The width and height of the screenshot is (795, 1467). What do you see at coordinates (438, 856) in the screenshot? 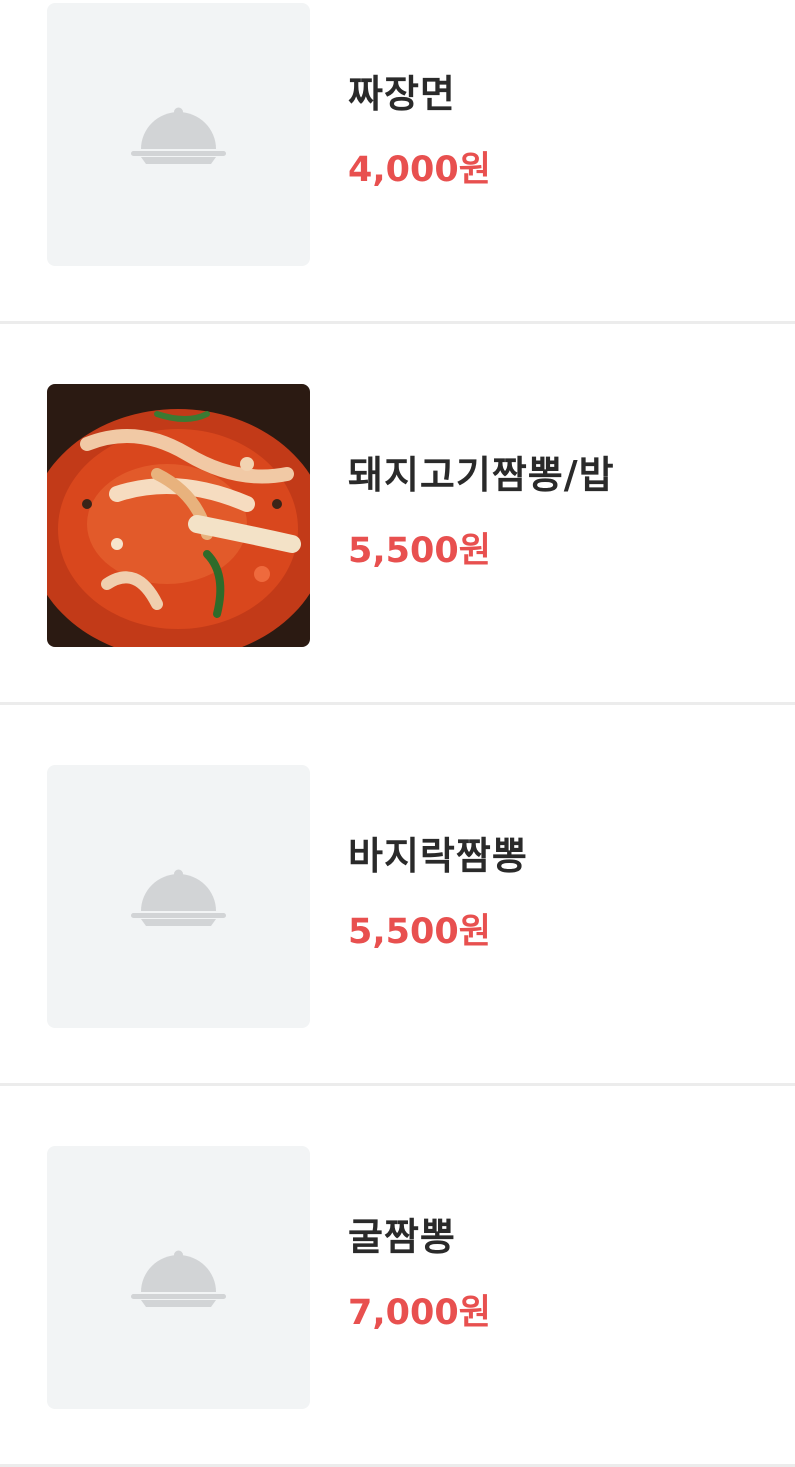
I see `menu-item-name: 바지락짬뽕` at bounding box center [438, 856].